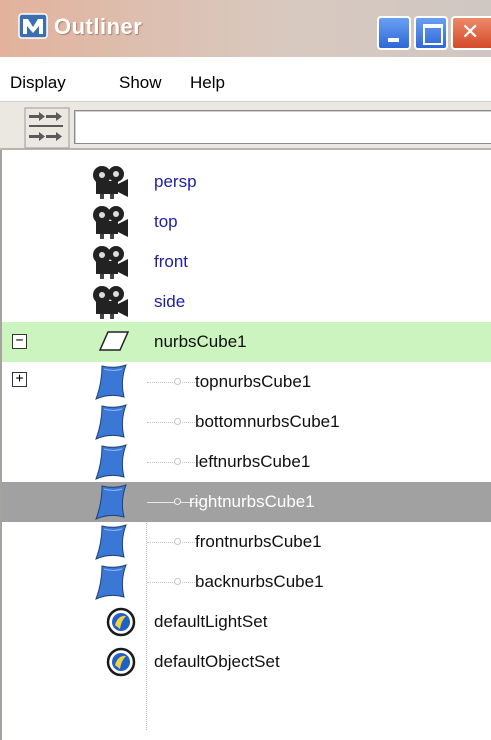 This screenshot has height=740, width=491. Describe the element at coordinates (246, 182) in the screenshot. I see `tree-item-persp: persp` at that location.